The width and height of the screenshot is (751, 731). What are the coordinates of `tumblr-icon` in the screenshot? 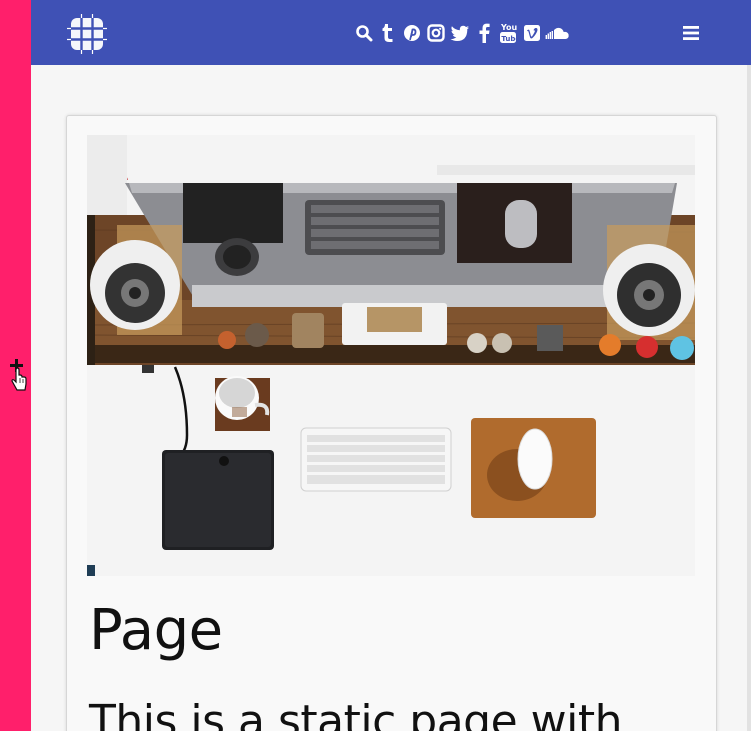 It's located at (387, 33).